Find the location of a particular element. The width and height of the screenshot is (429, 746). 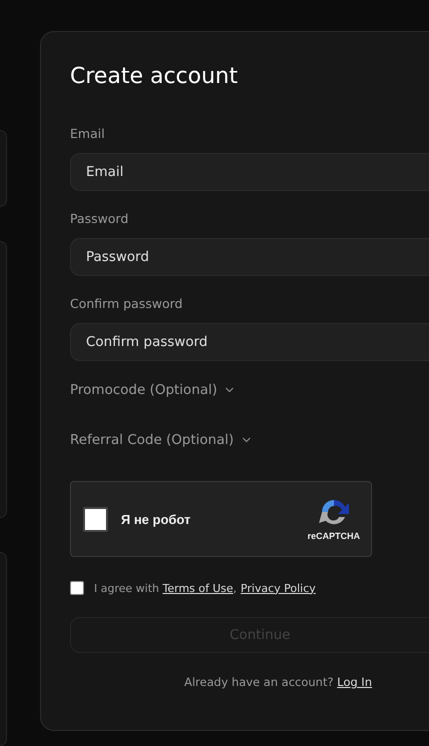

optional-toggle: Referral Code (Optional) is located at coordinates (160, 440).